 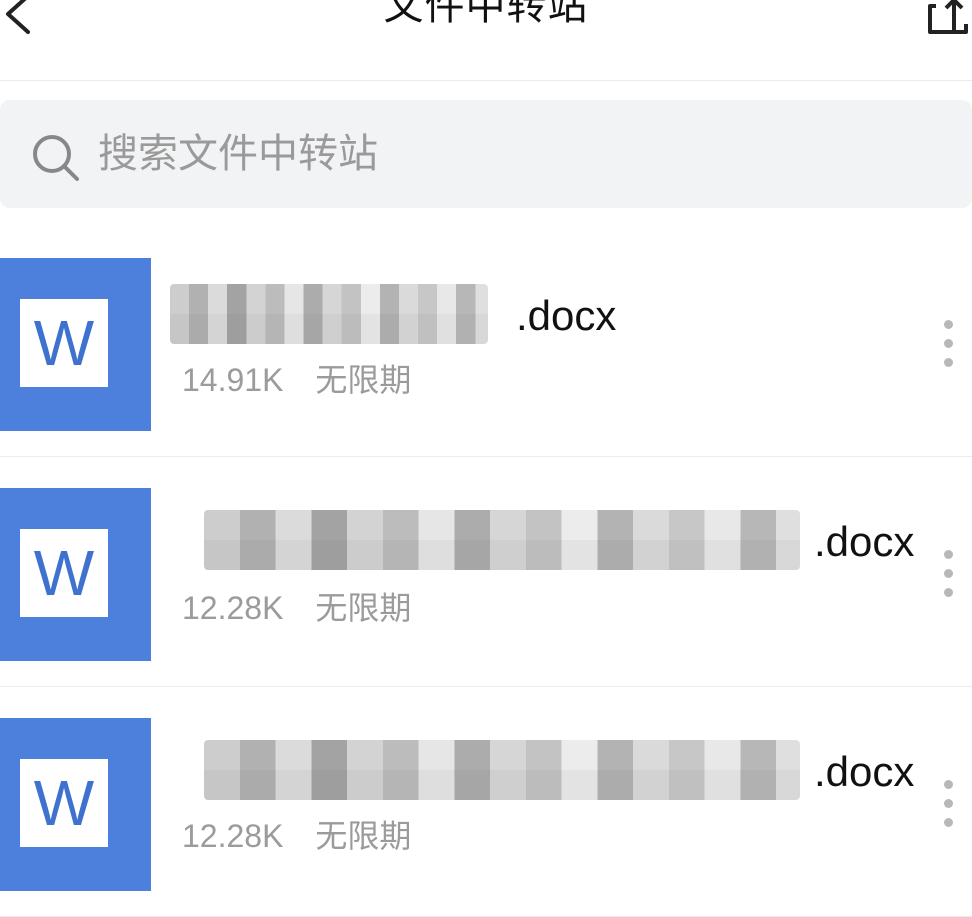 What do you see at coordinates (948, 17) in the screenshot?
I see `upload-icon` at bounding box center [948, 17].